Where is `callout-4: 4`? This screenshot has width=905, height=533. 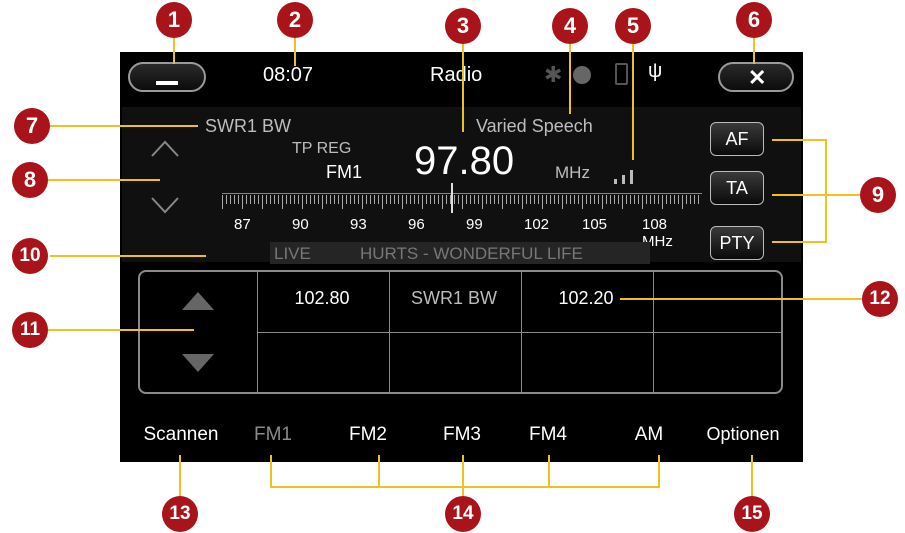 callout-4: 4 is located at coordinates (570, 26).